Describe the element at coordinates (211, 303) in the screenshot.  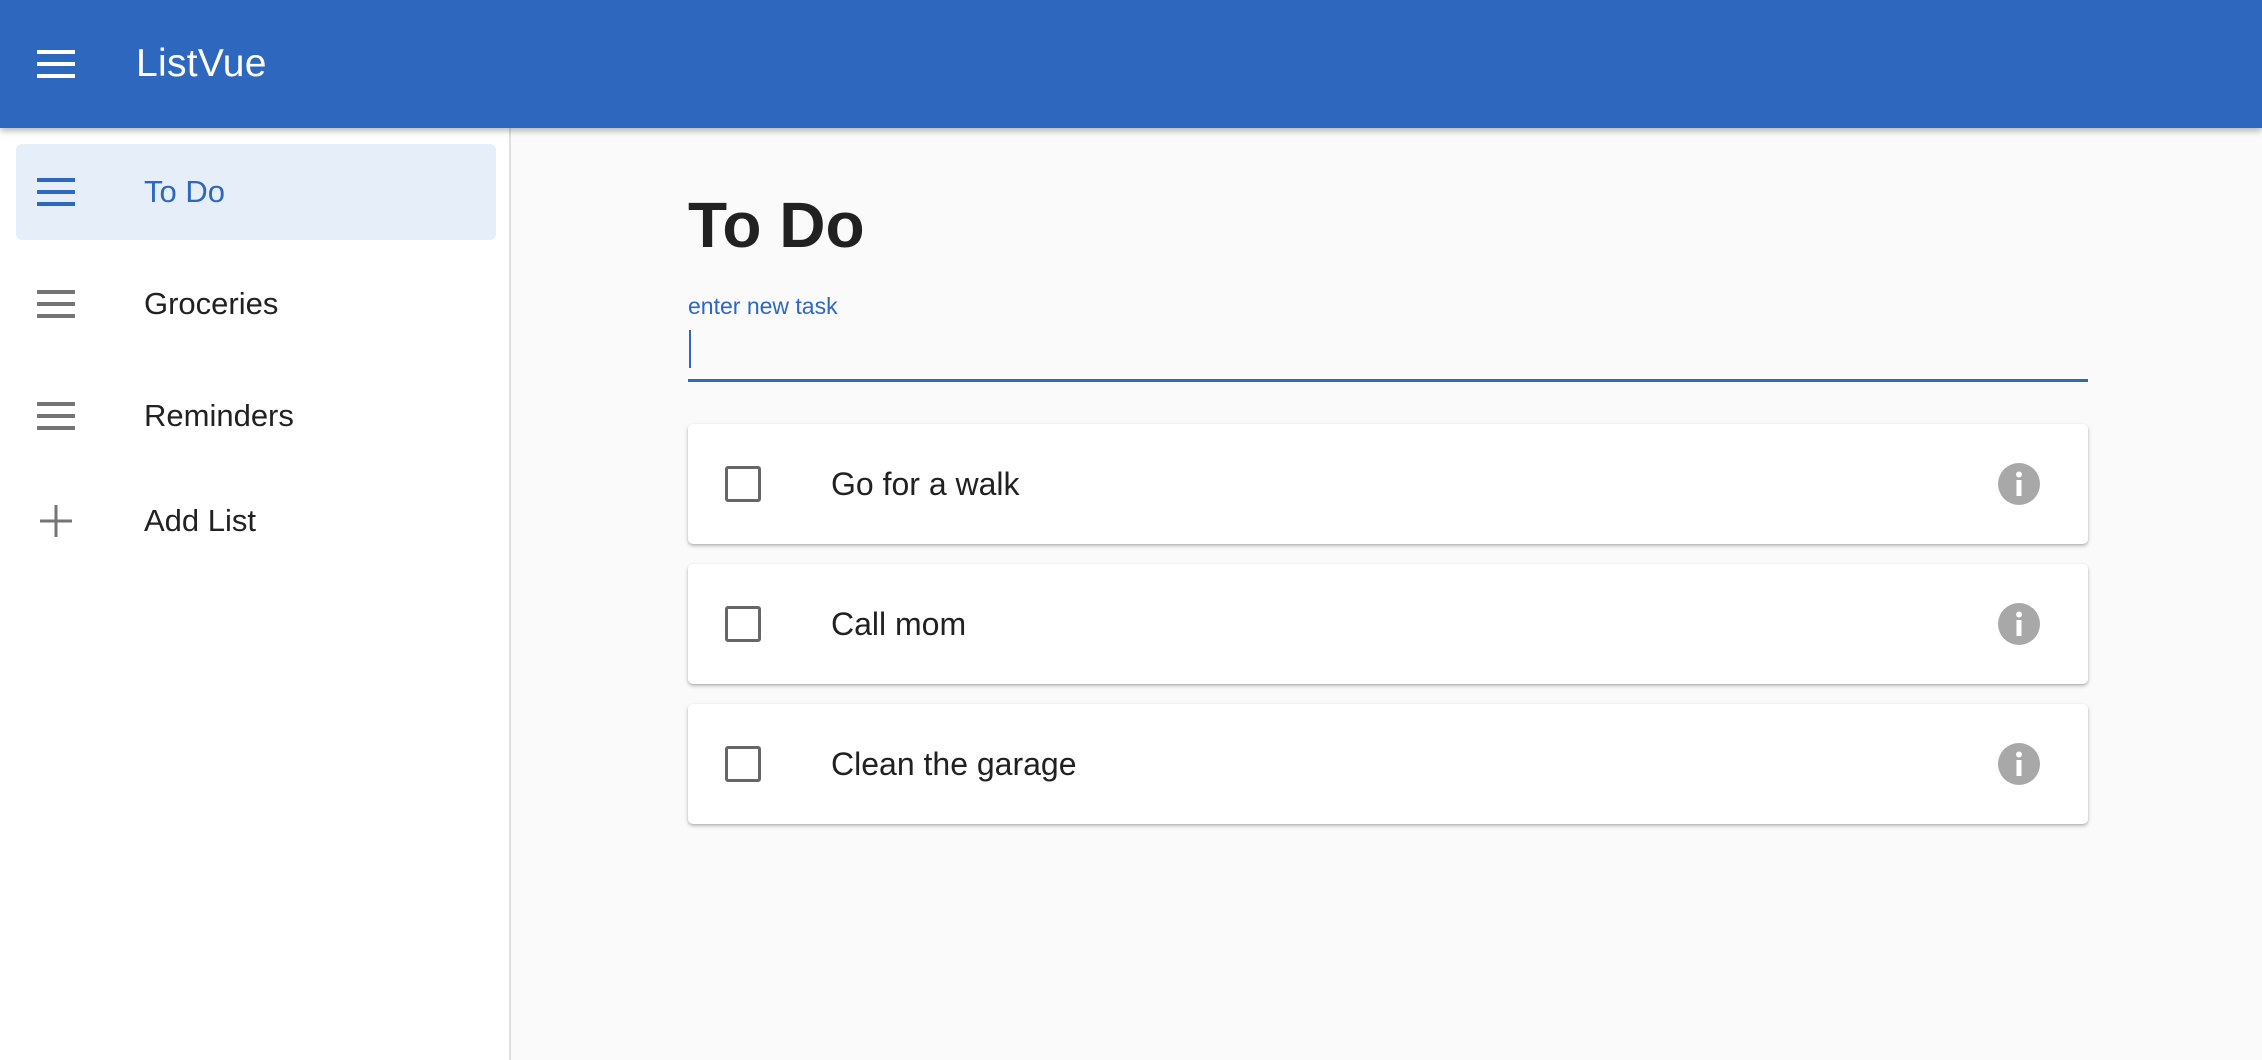
I see `sidebar-item-label: Groceries` at that location.